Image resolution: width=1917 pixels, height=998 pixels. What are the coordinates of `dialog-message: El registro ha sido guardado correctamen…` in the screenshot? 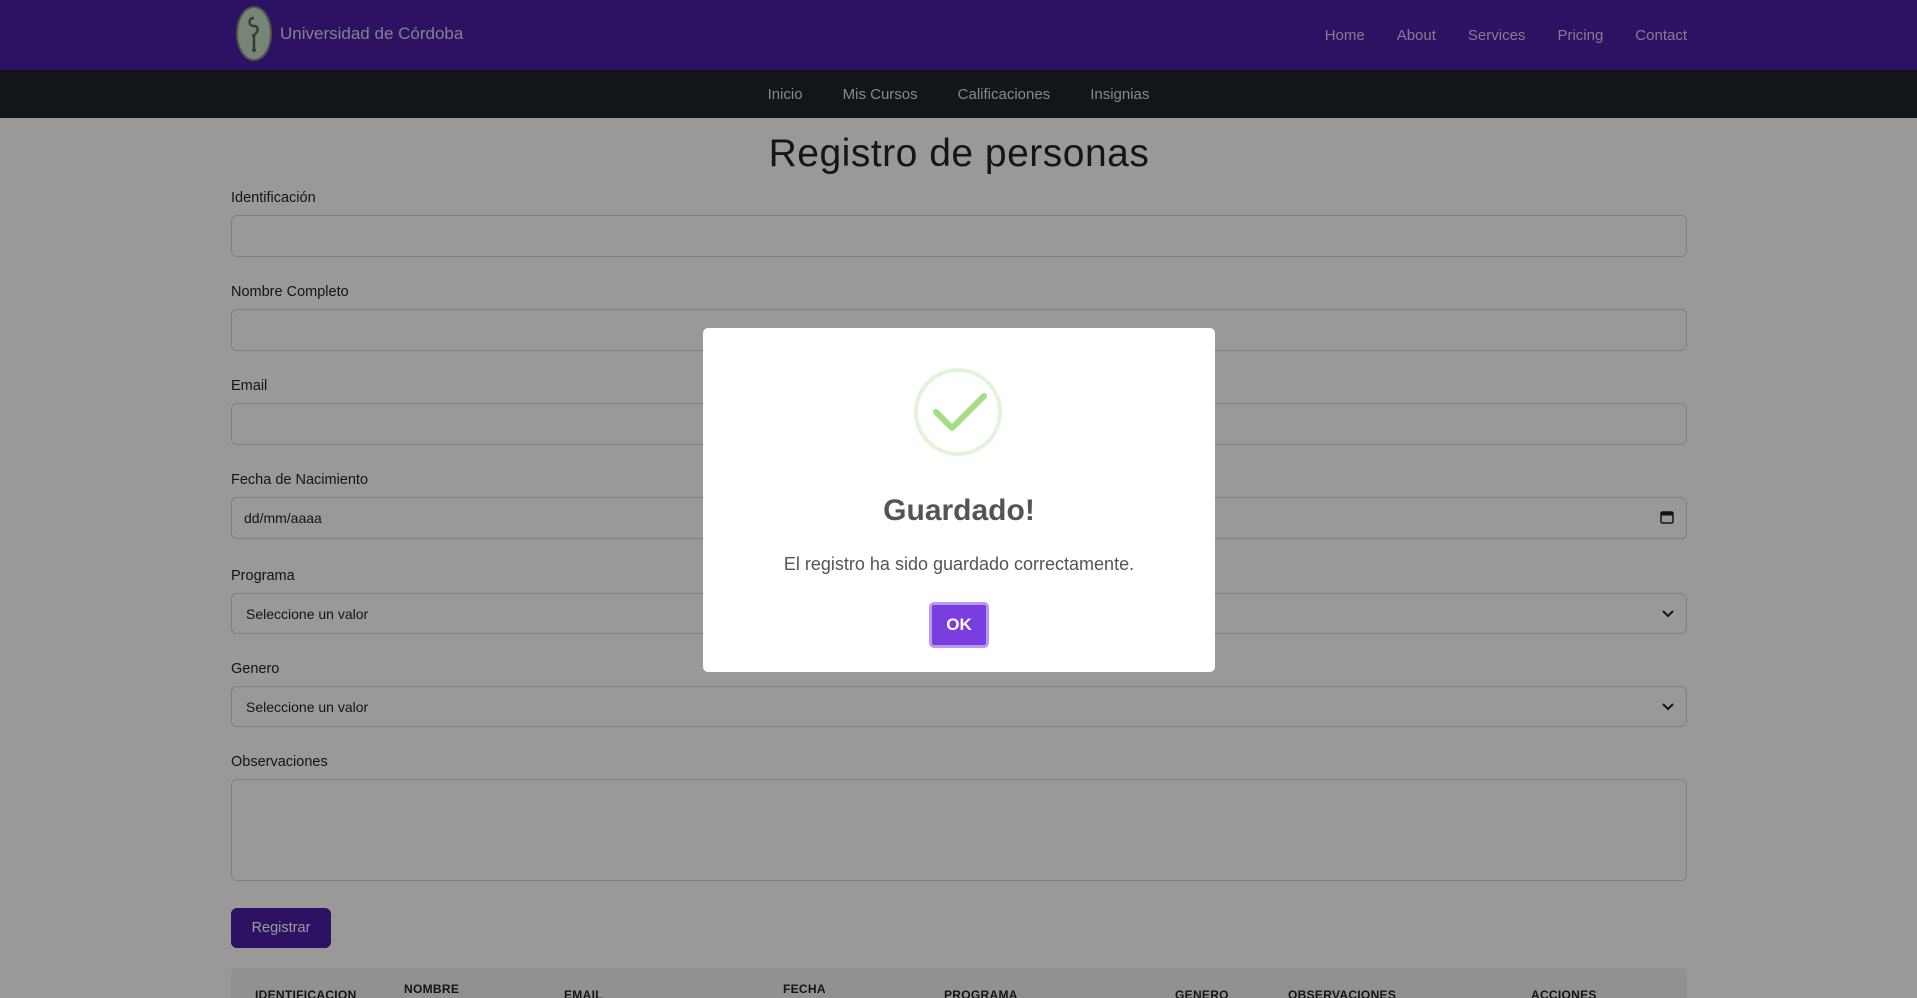 It's located at (959, 564).